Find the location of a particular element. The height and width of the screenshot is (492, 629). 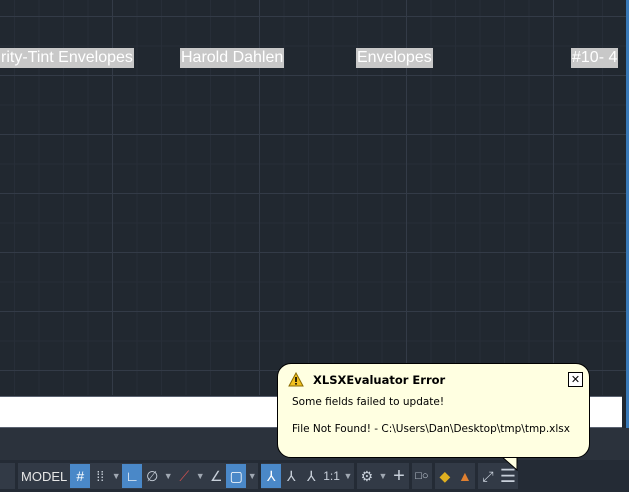

warning-icon is located at coordinates (296, 379).